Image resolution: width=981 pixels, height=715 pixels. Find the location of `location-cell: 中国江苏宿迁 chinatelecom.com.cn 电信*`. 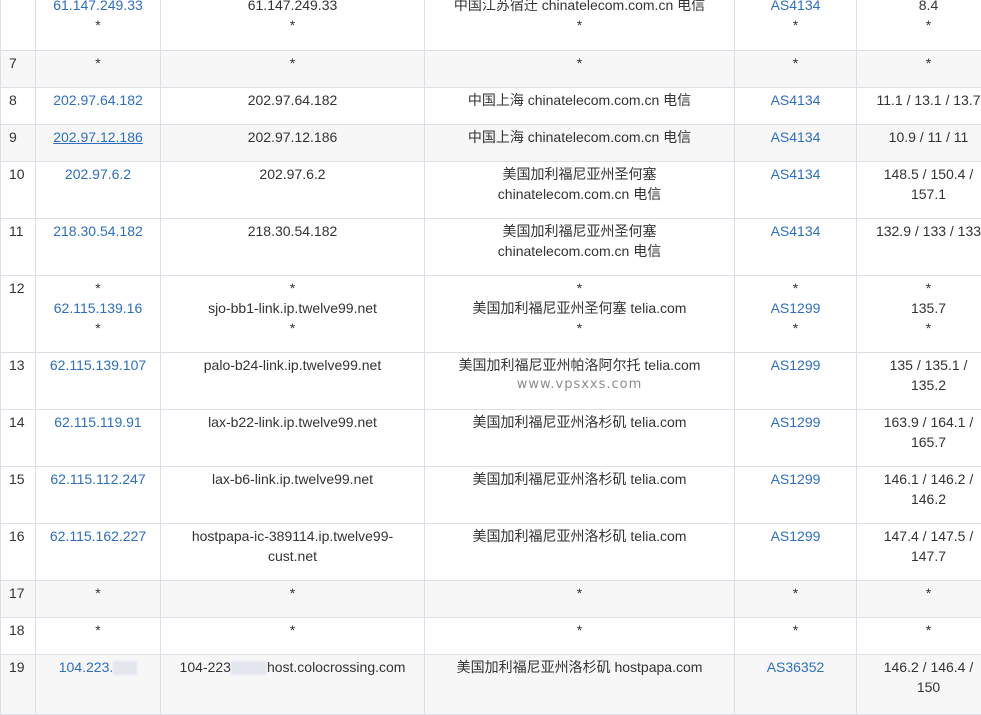

location-cell: 中国江苏宿迁 chinatelecom.com.cn 电信* is located at coordinates (580, 25).